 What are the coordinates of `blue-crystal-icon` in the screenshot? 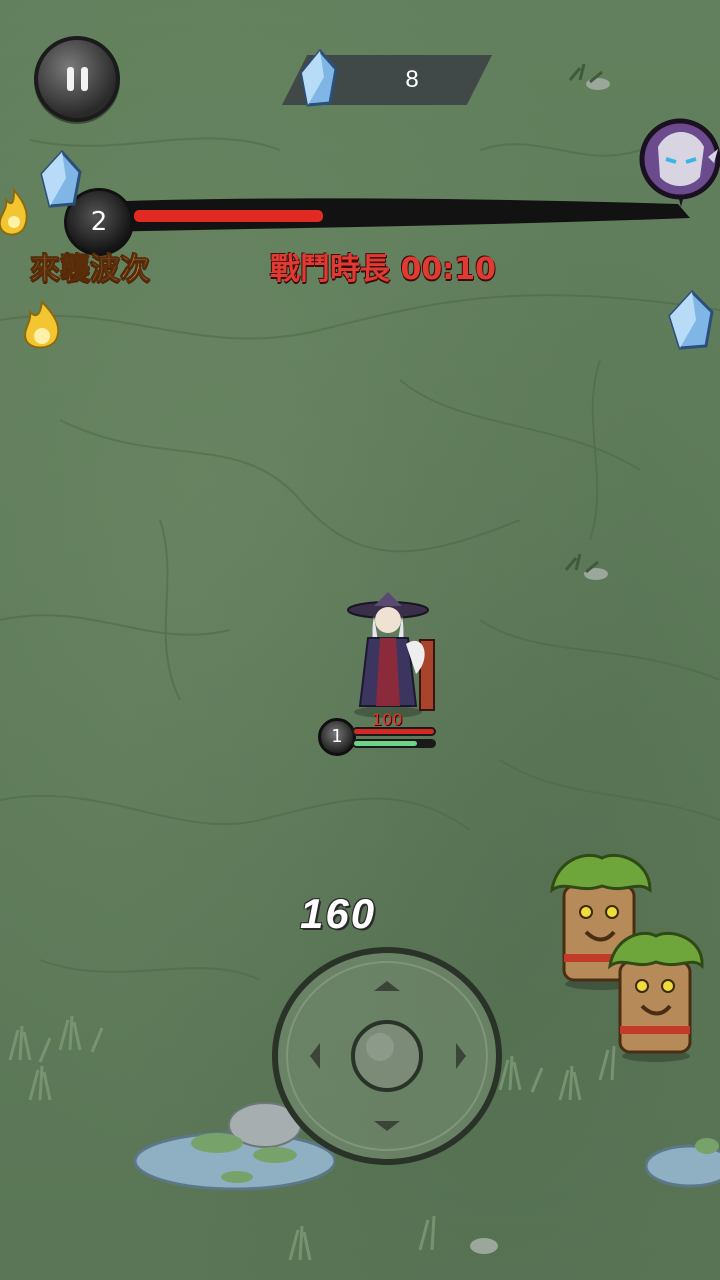 It's located at (319, 78).